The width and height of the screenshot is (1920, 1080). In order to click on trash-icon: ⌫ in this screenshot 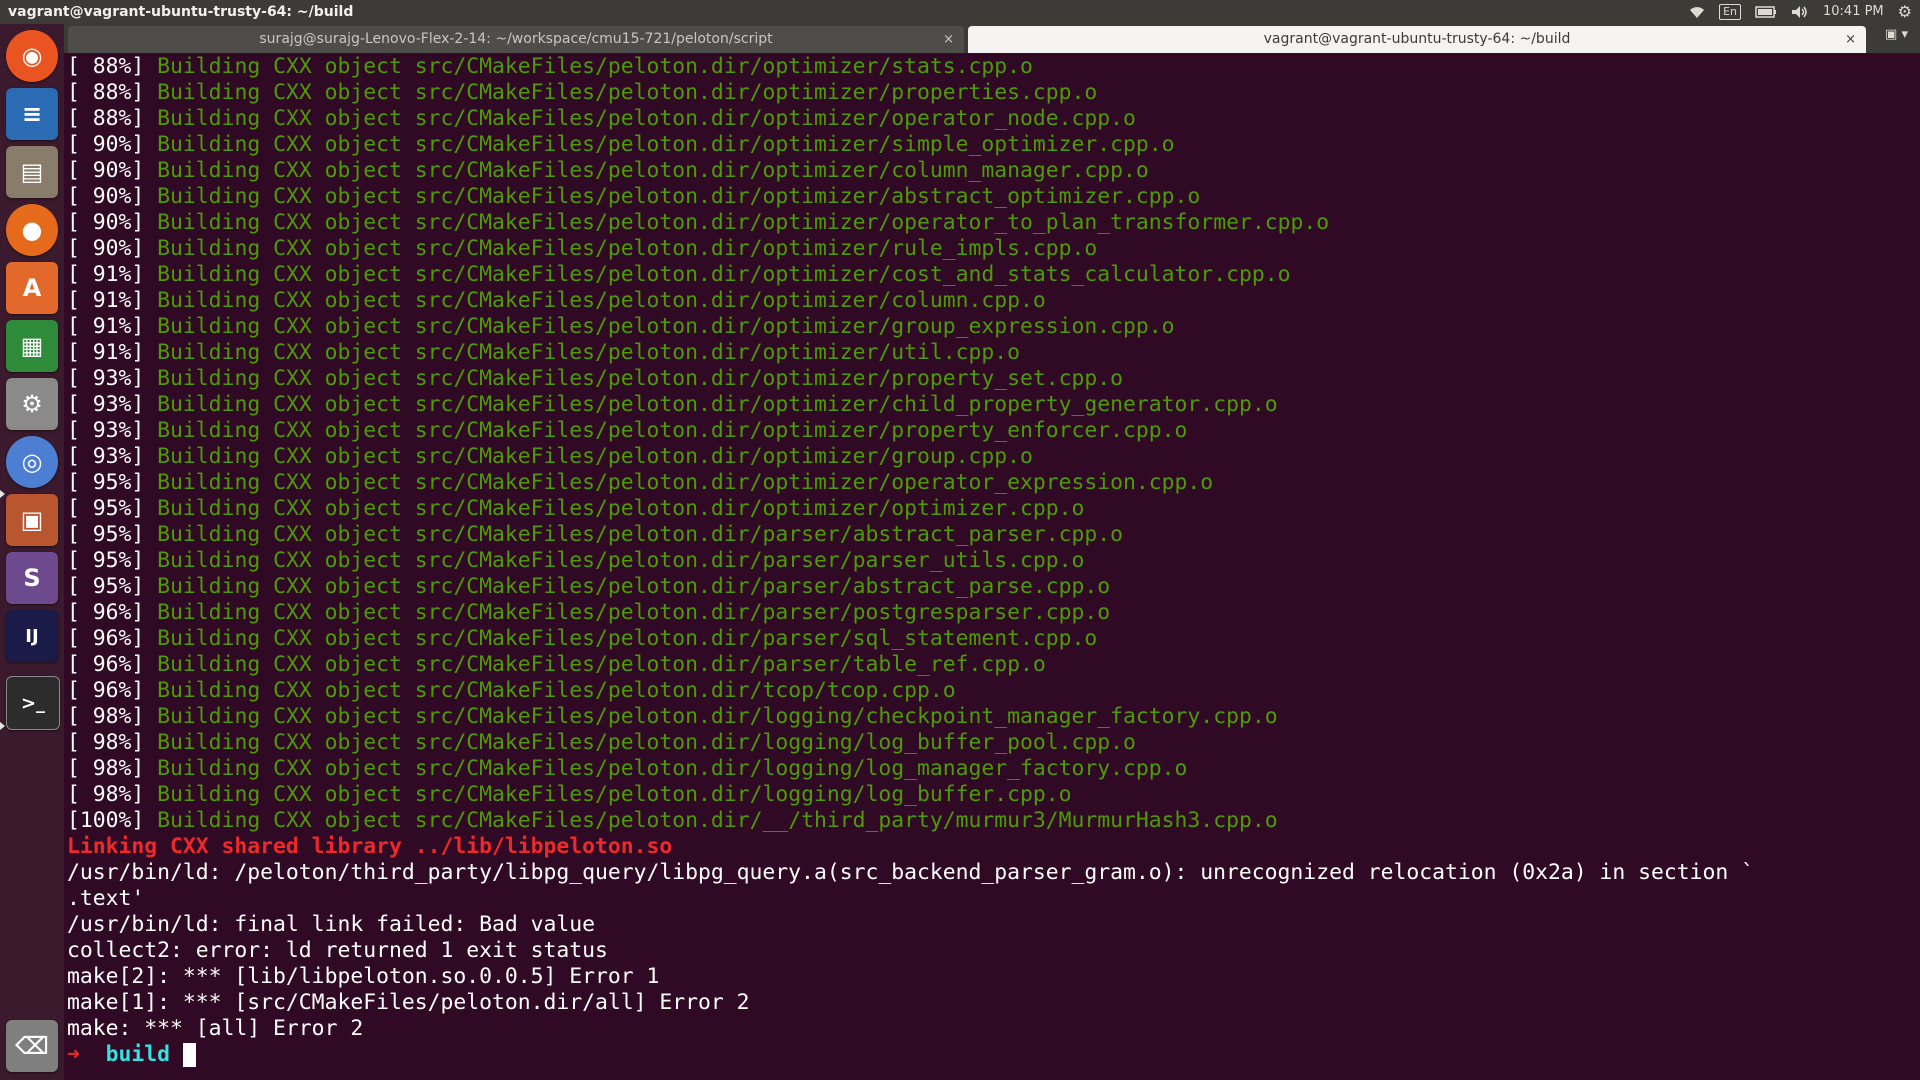, I will do `click(32, 1046)`.